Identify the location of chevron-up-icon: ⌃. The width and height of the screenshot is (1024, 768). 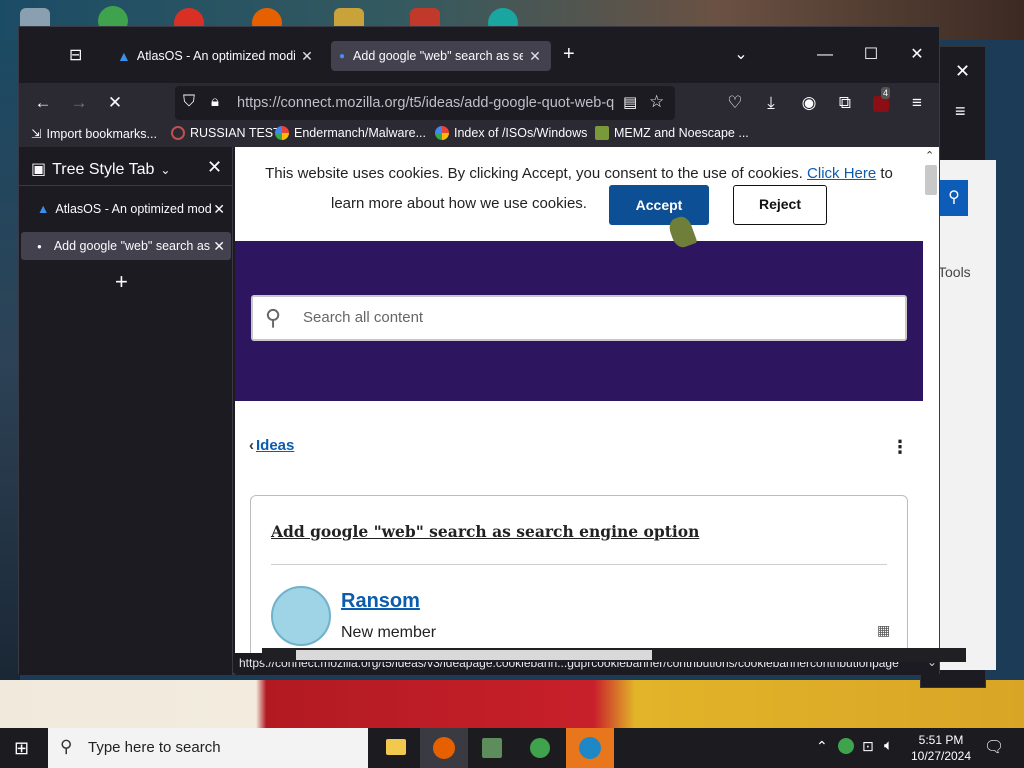
(822, 746).